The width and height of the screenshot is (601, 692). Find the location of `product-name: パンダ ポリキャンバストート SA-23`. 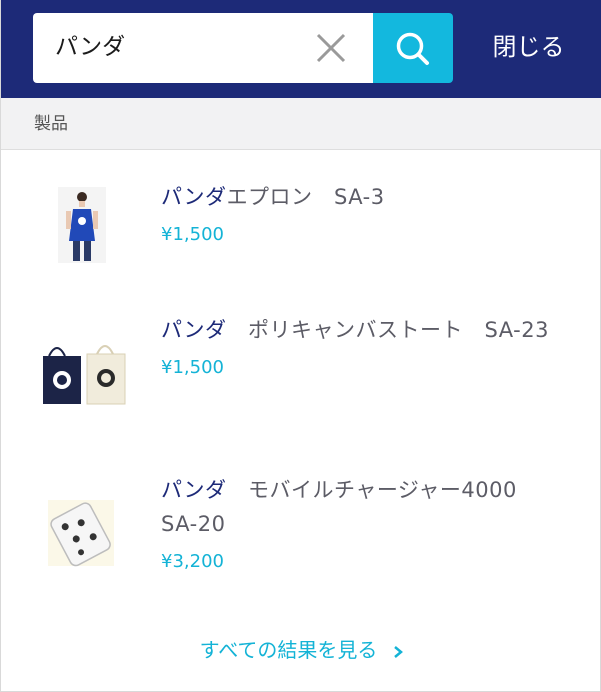

product-name: パンダ ポリキャンバストート SA-23 is located at coordinates (366, 330).